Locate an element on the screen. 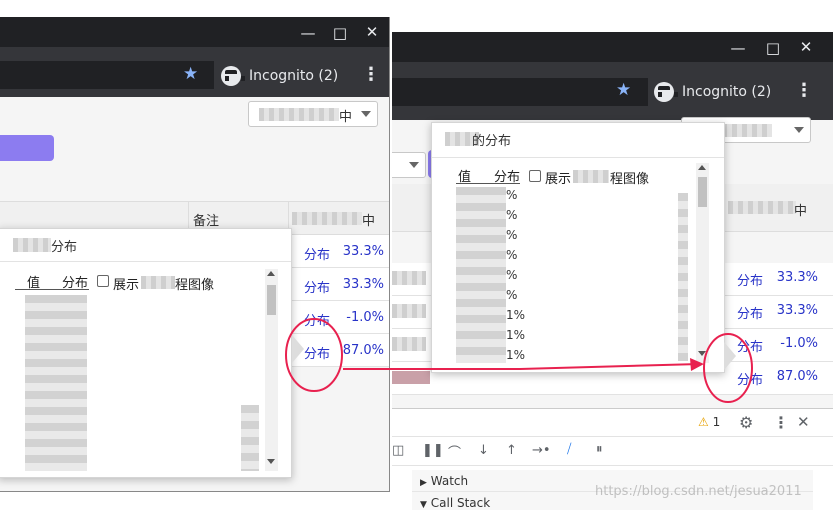 Image resolution: width=833 pixels, height=510 pixels. right-toolbar: ★ Incognito (2) ⋮ is located at coordinates (612, 91).